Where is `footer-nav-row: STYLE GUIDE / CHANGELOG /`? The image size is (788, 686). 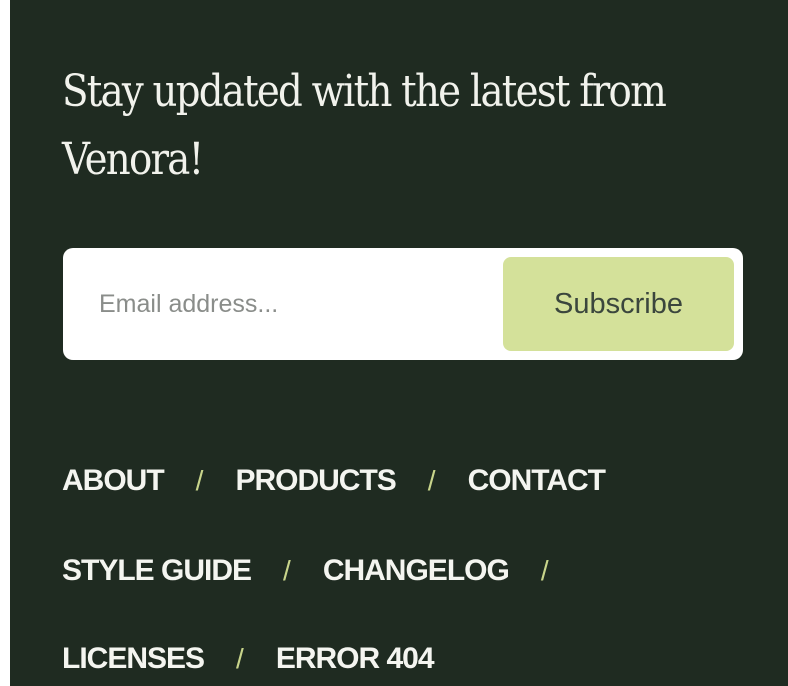
footer-nav-row: STYLE GUIDE / CHANGELOG / is located at coordinates (321, 571).